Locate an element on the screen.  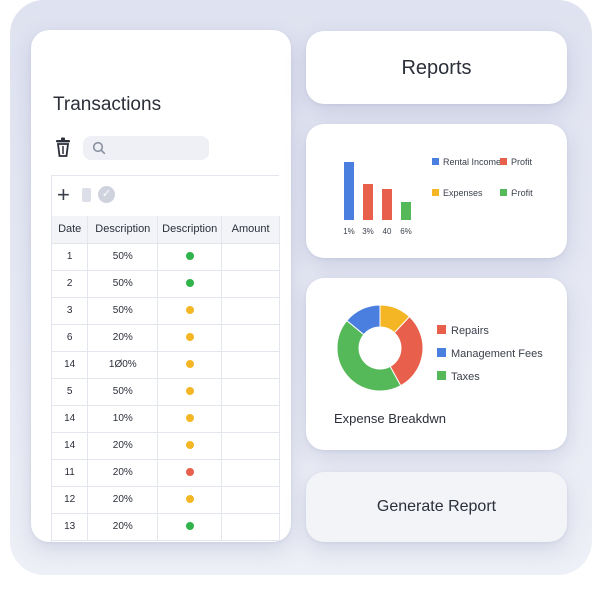
legend-label: Բrofit is located at coordinates (522, 193).